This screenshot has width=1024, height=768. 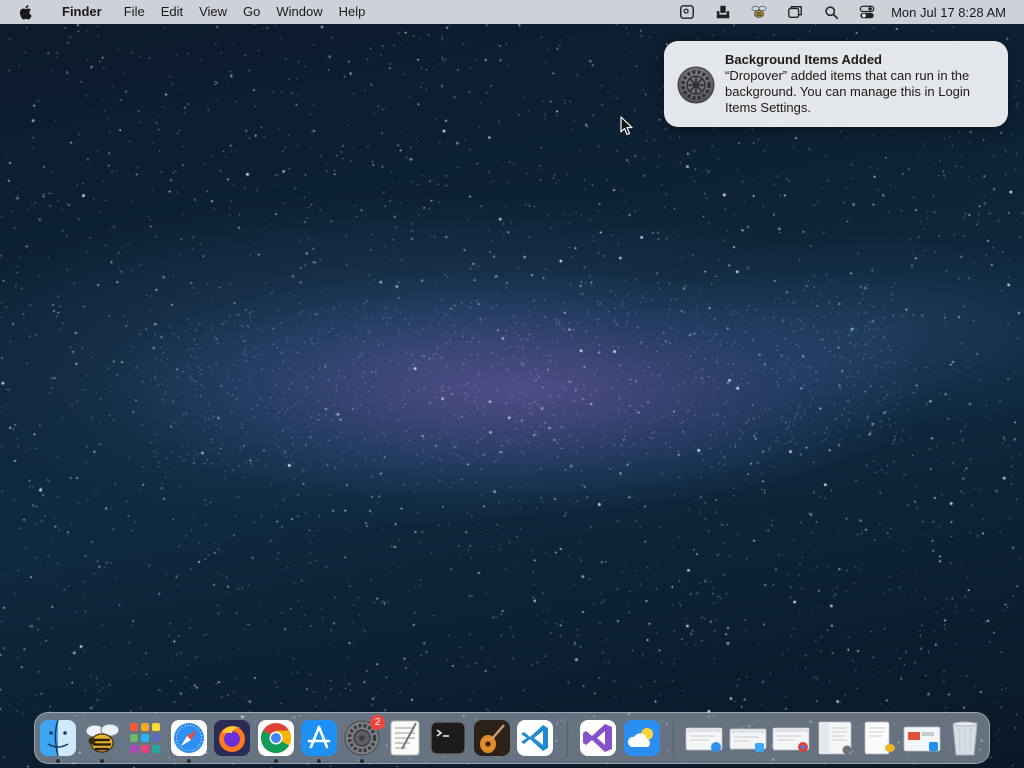 I want to click on trash-icon, so click(x=965, y=738).